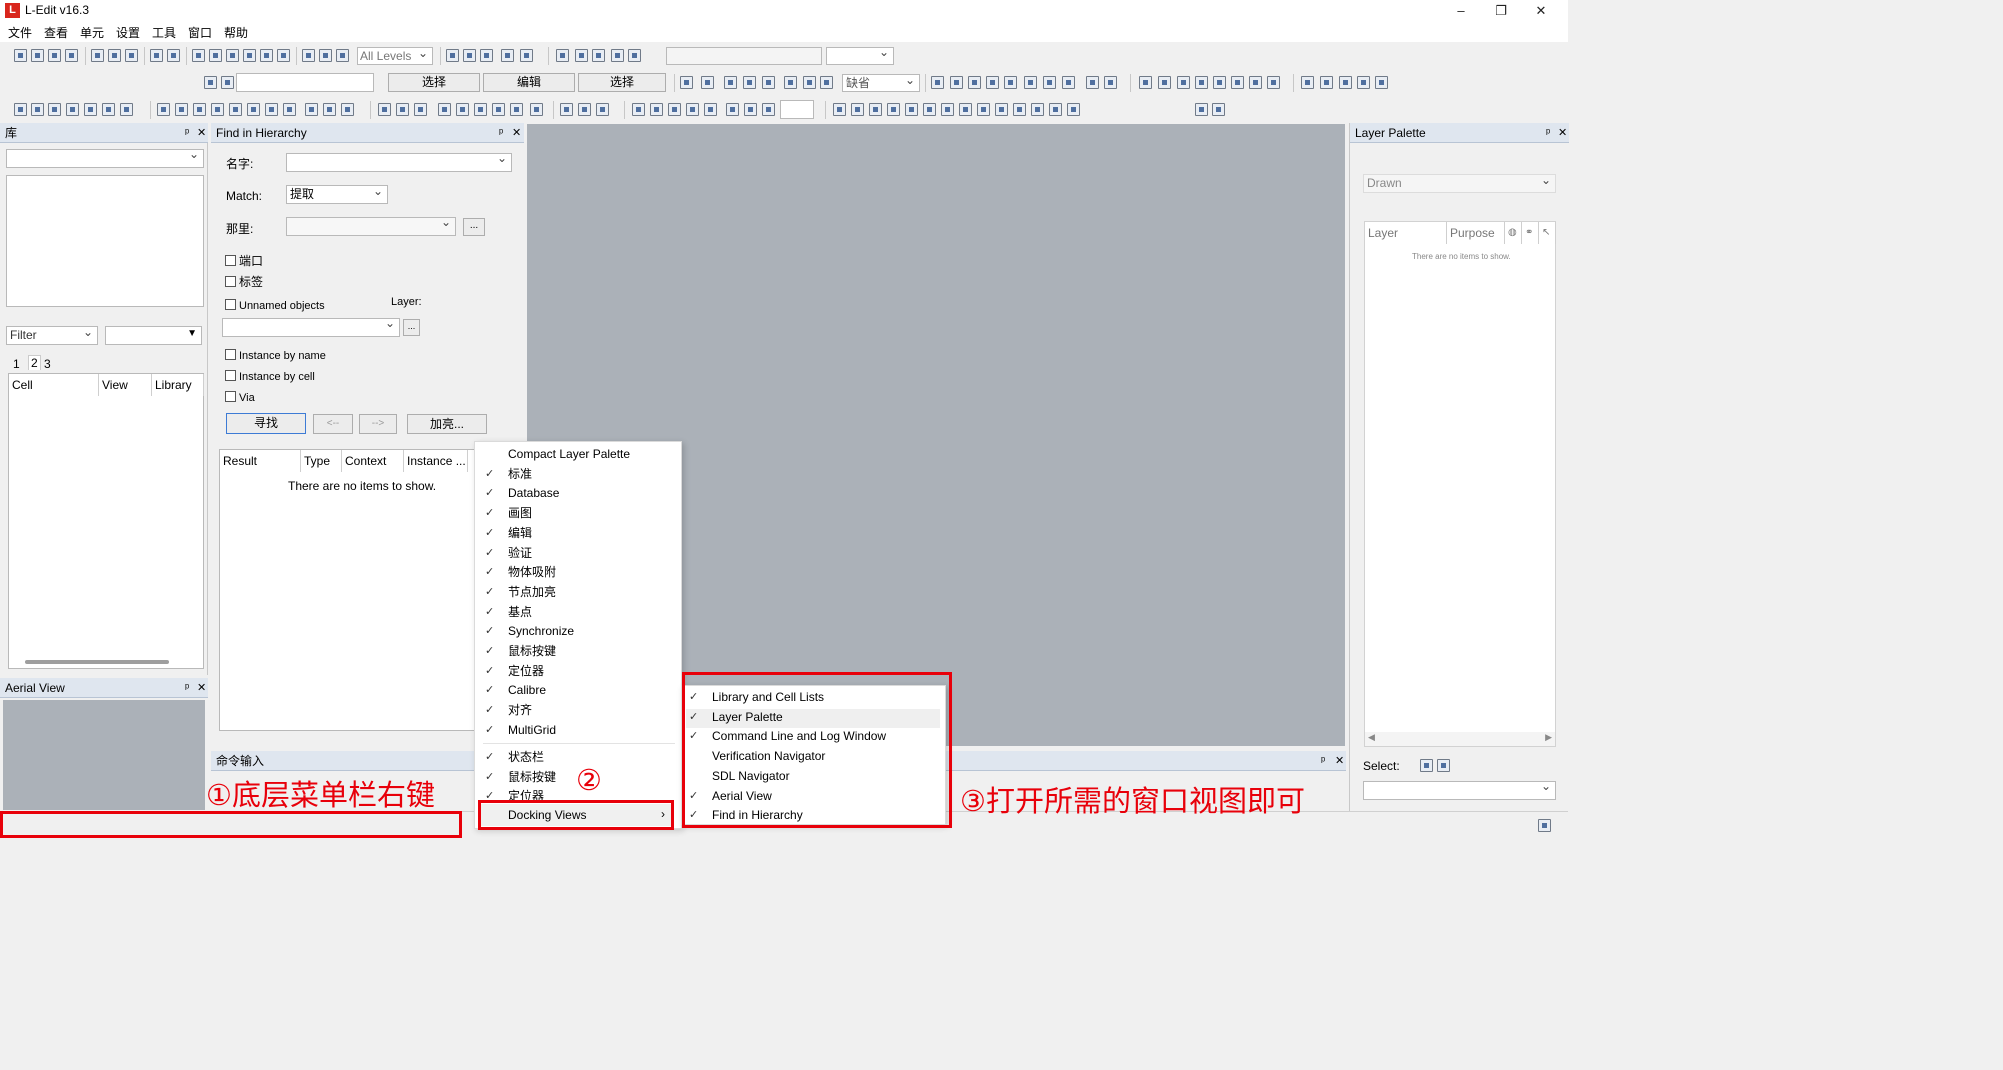  Describe the element at coordinates (104, 755) in the screenshot. I see `aerial-view-canvas` at that location.